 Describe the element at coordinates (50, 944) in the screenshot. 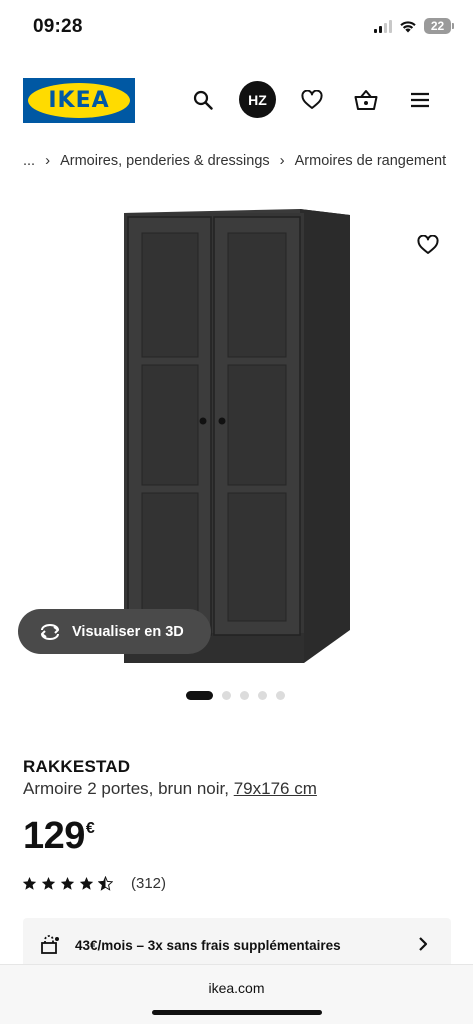

I see `payment-icon` at that location.